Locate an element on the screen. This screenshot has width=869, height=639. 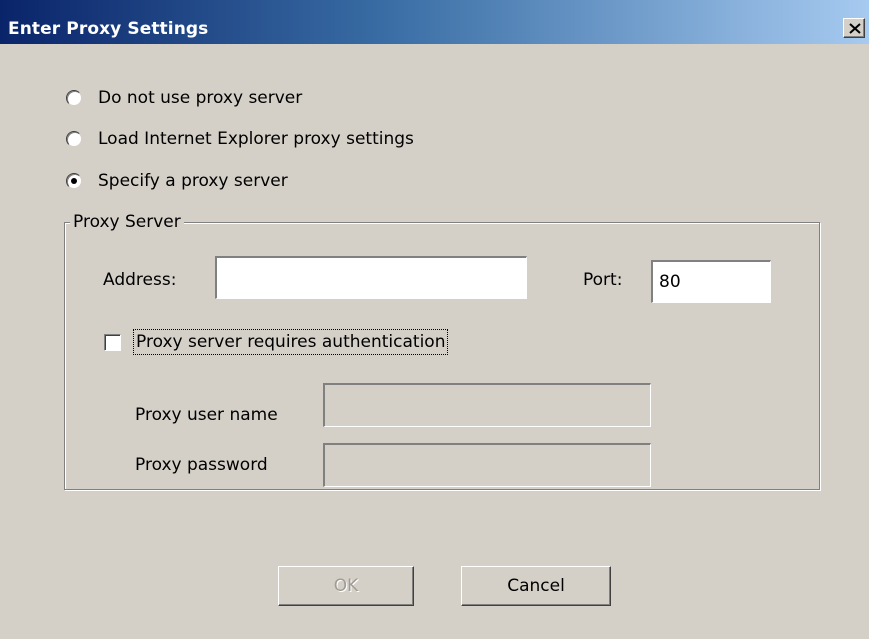
close-icon is located at coordinates (855, 28).